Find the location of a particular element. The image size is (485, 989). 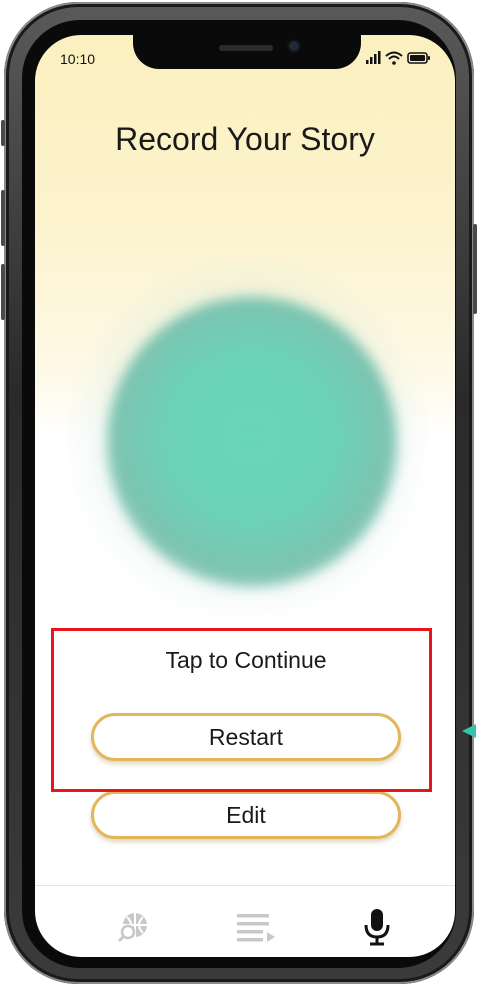

tab-explore is located at coordinates (135, 927).